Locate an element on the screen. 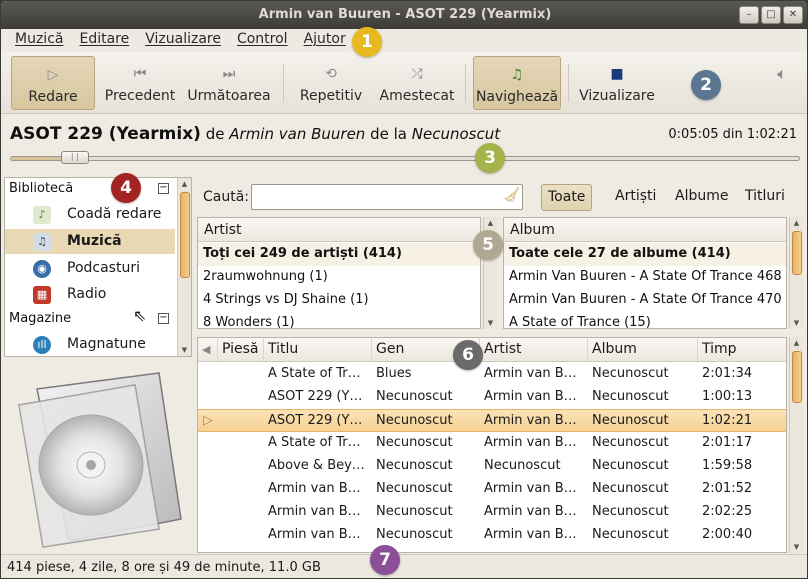  column-header: Artist is located at coordinates (534, 350).